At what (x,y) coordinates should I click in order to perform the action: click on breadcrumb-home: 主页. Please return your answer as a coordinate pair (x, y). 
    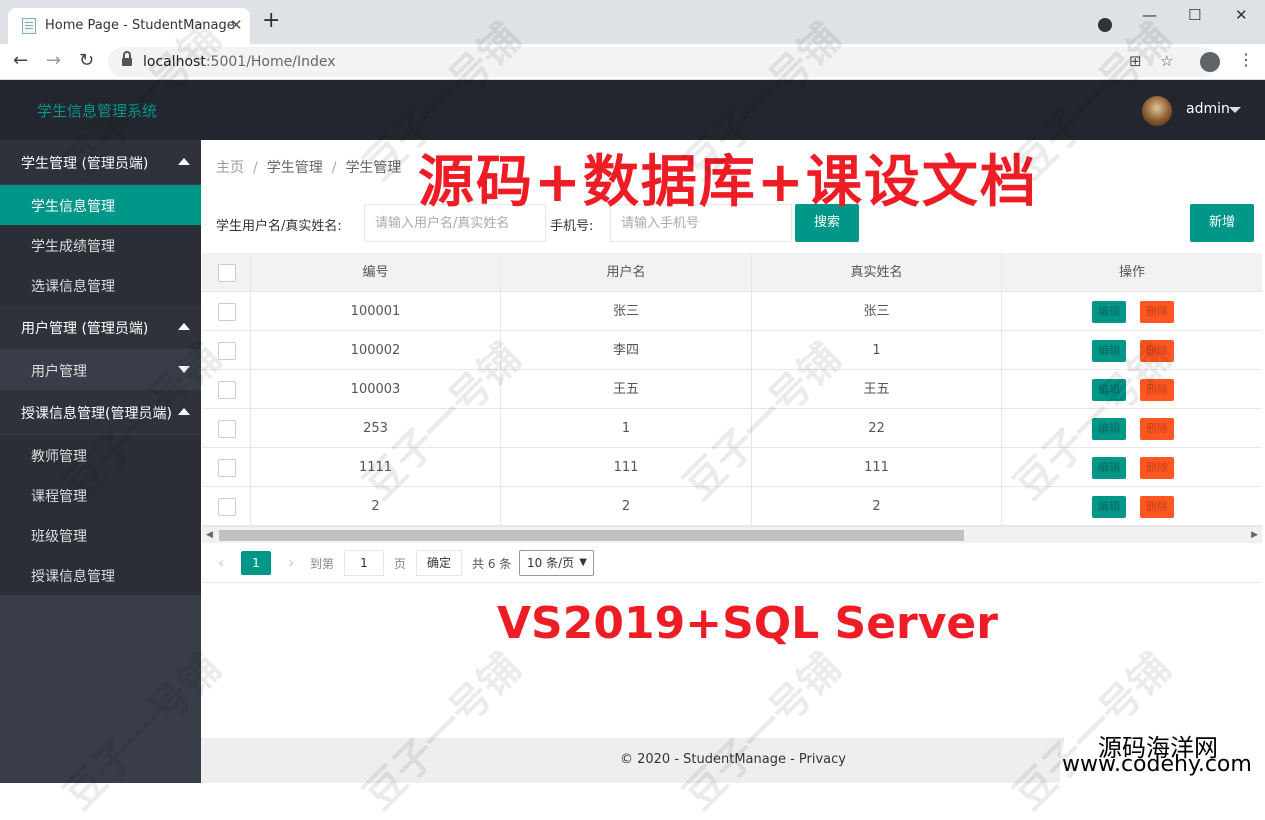
    Looking at the image, I should click on (230, 168).